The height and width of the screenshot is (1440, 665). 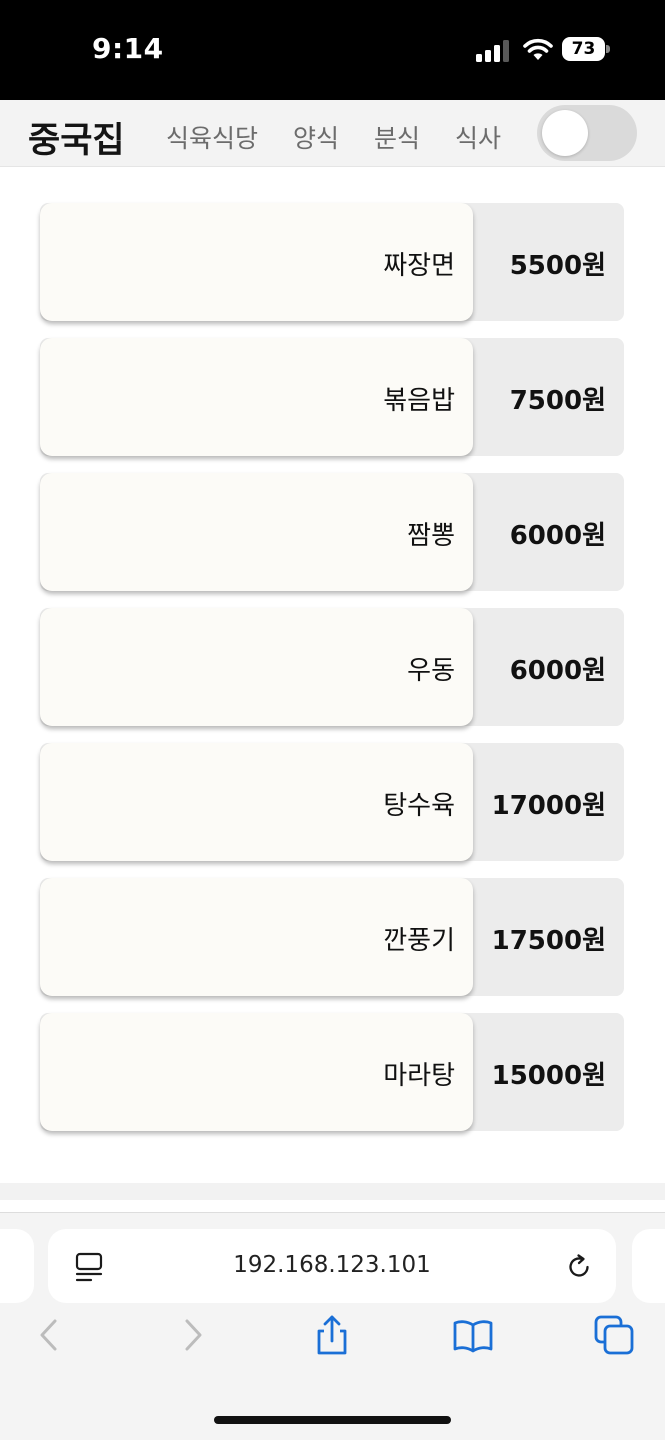 I want to click on tabs-icon, so click(x=614, y=1335).